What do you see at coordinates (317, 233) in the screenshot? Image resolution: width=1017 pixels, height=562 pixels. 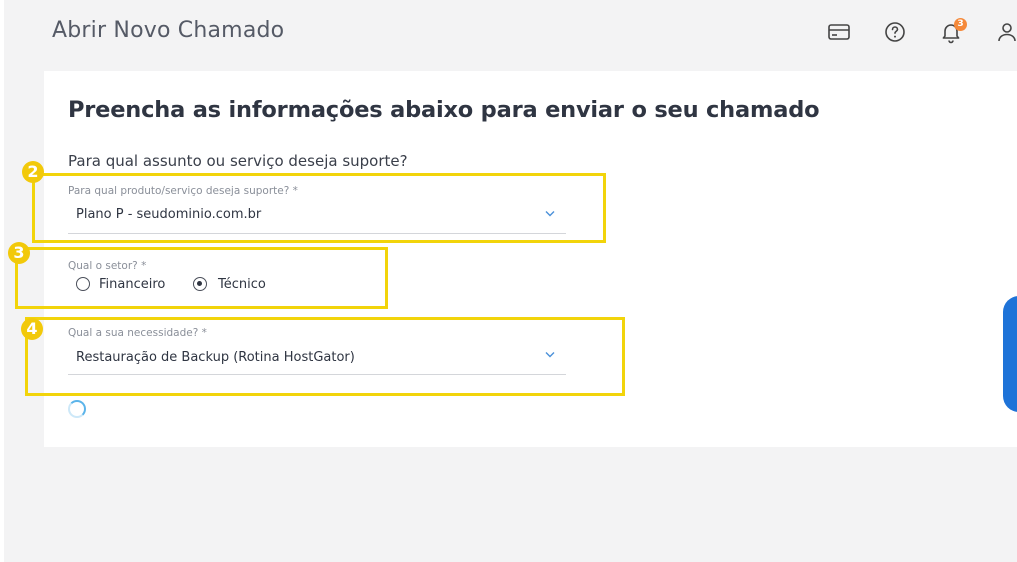 I see `product-field-underline` at bounding box center [317, 233].